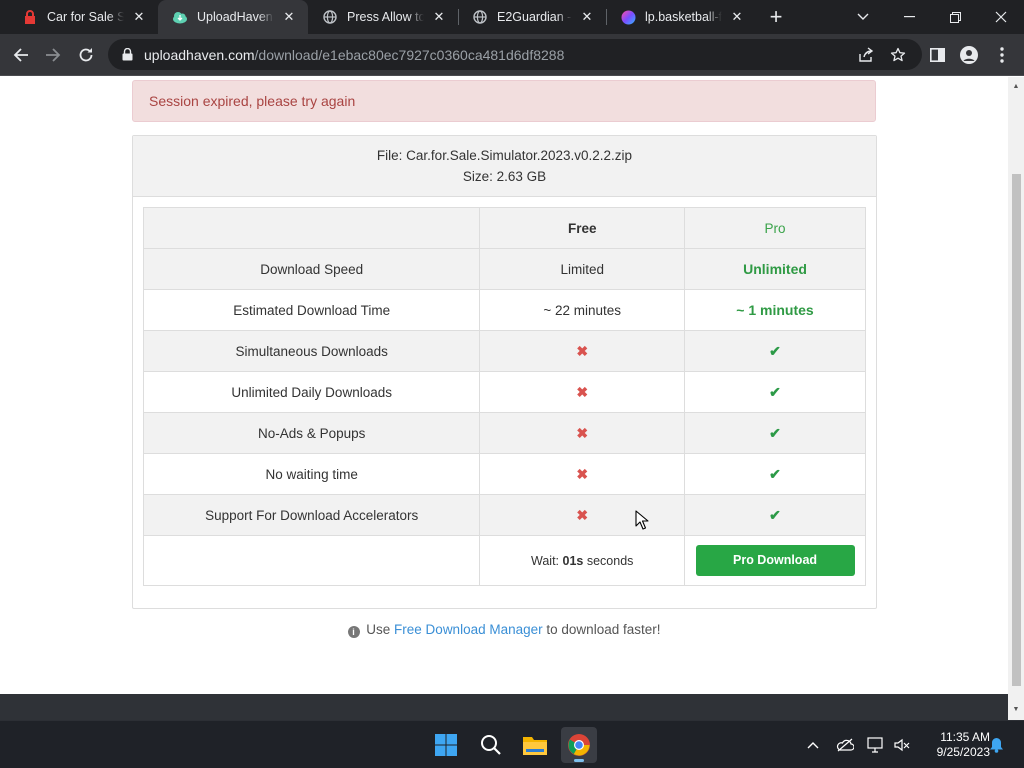 This screenshot has width=1024, height=768. What do you see at coordinates (504, 707) in the screenshot?
I see `site-footer-bar` at bounding box center [504, 707].